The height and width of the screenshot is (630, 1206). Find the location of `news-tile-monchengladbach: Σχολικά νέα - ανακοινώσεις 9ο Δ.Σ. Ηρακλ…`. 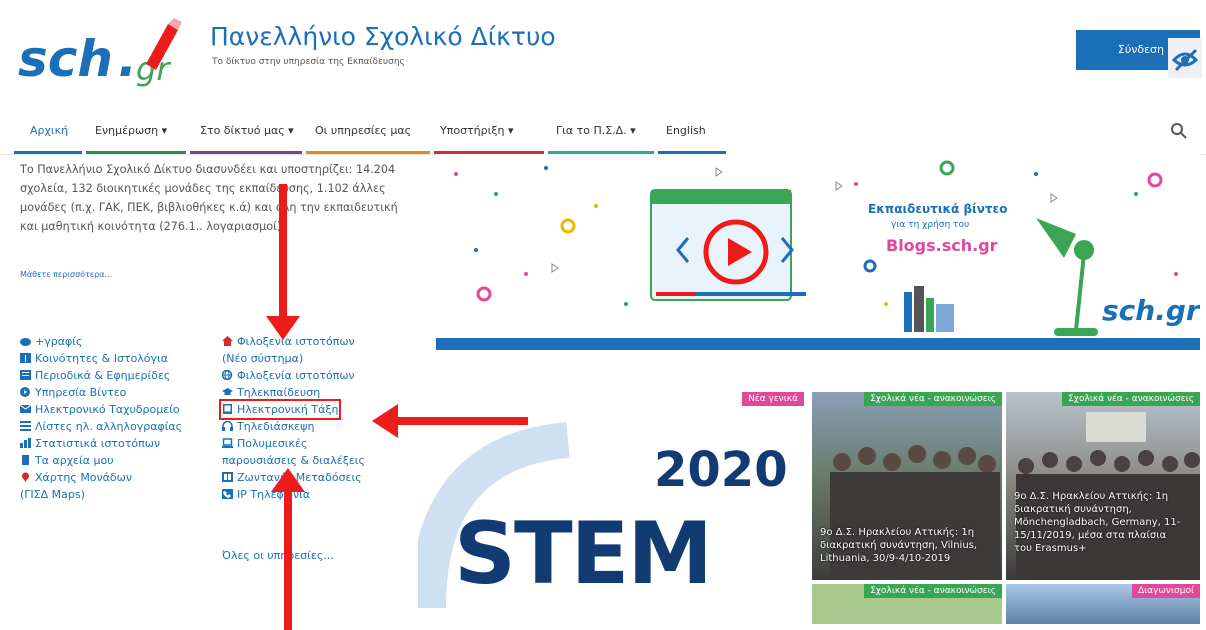

news-tile-monchengladbach: Σχολικά νέα - ανακοινώσεις 9ο Δ.Σ. Ηρακλ… is located at coordinates (1103, 486).